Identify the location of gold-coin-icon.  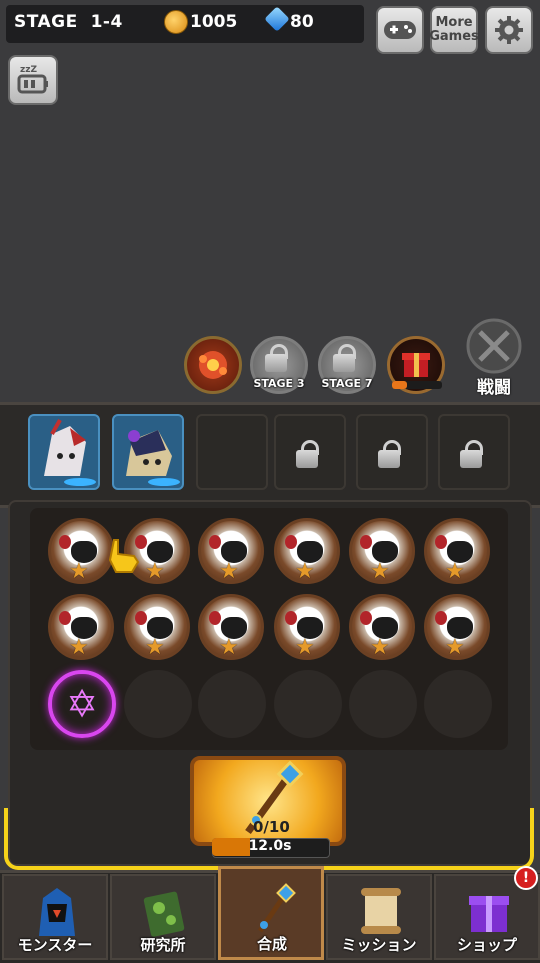
(176, 22).